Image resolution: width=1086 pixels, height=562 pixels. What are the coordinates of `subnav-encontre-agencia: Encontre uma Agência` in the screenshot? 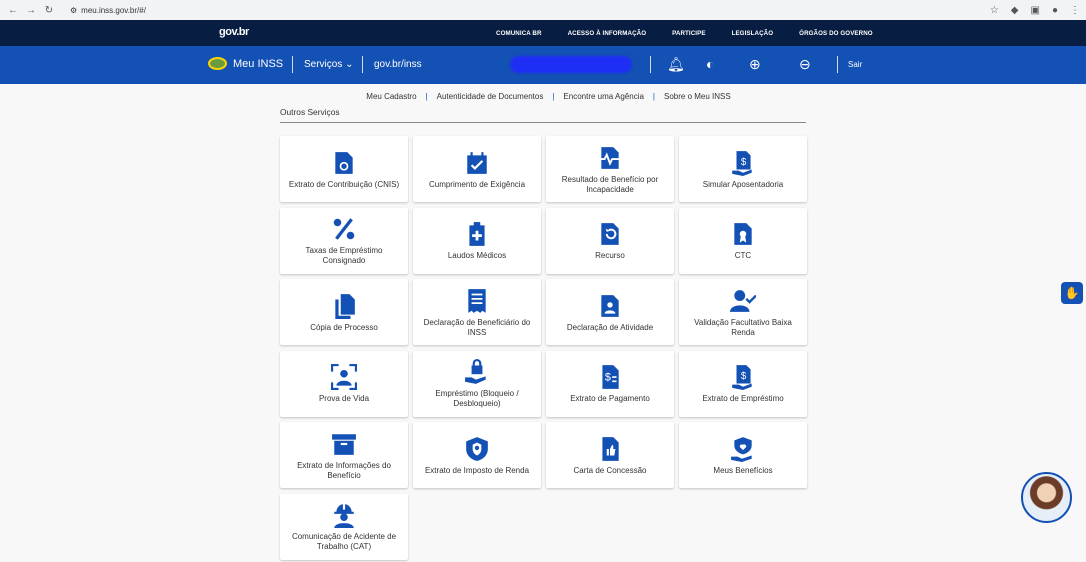 It's located at (603, 96).